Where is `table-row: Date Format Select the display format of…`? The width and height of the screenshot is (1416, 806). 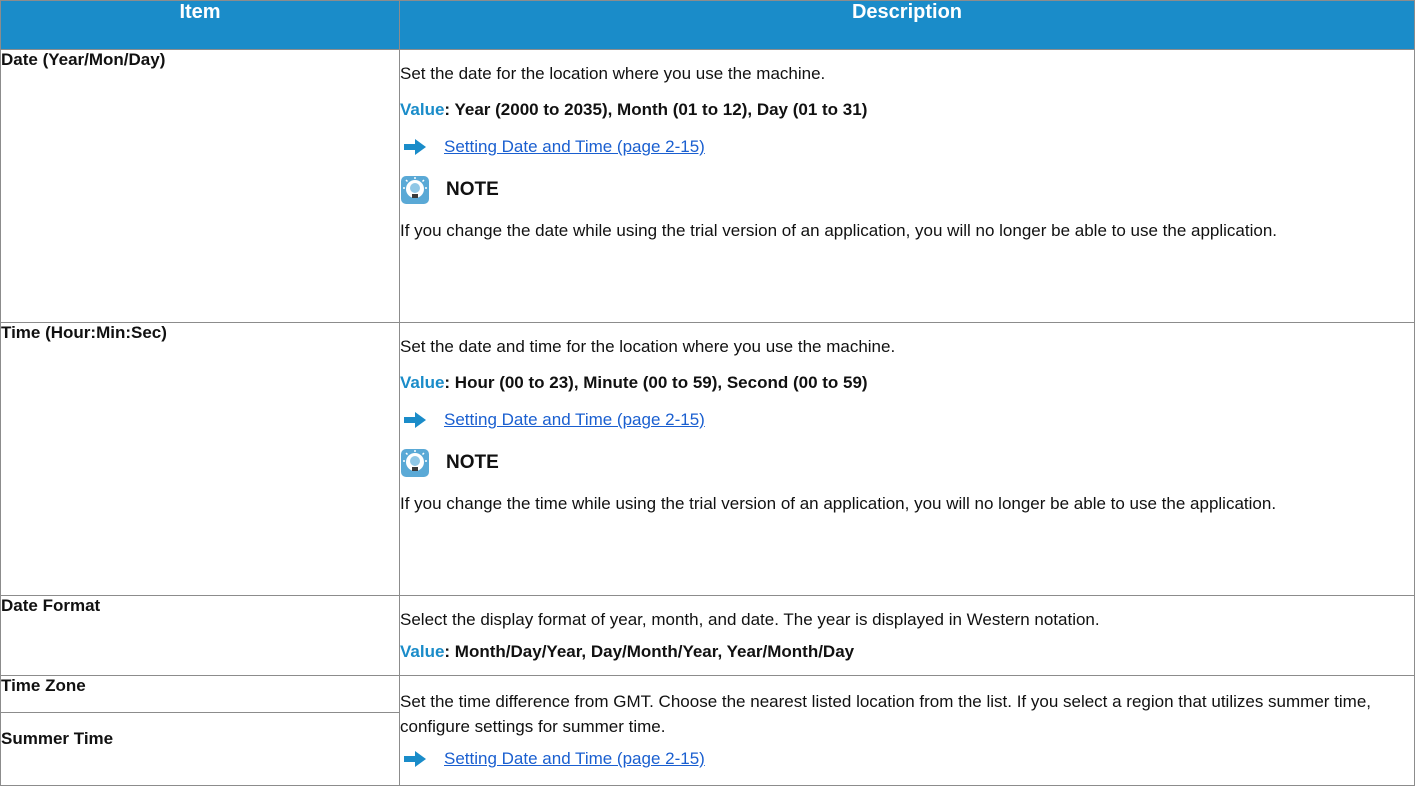 table-row: Date Format Select the display format of… is located at coordinates (707, 635).